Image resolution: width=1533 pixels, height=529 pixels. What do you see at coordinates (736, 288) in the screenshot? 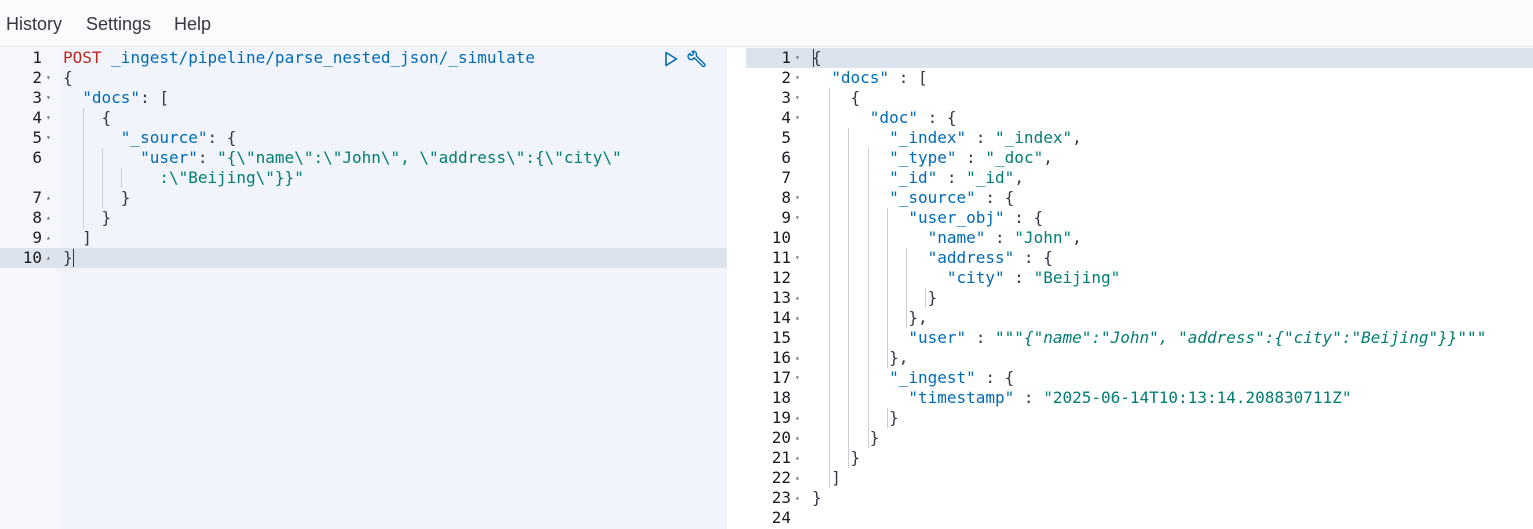
I see `pane-splitter` at bounding box center [736, 288].